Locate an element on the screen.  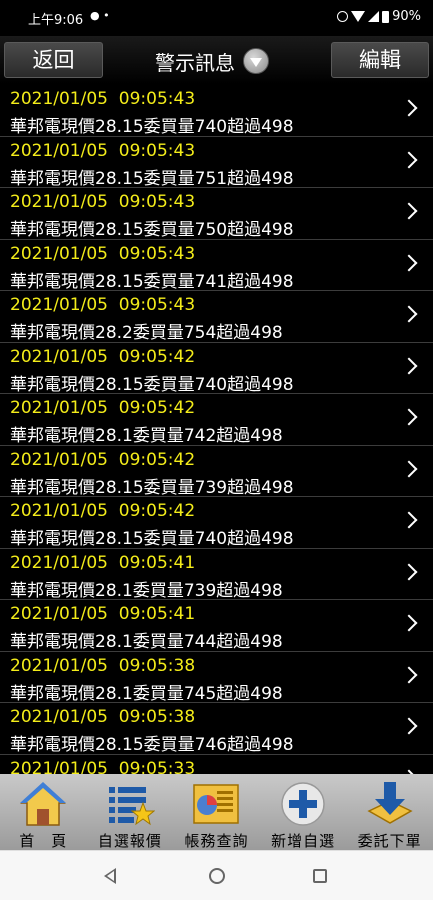
nav-place-order-label: 委託下單 is located at coordinates (389, 841).